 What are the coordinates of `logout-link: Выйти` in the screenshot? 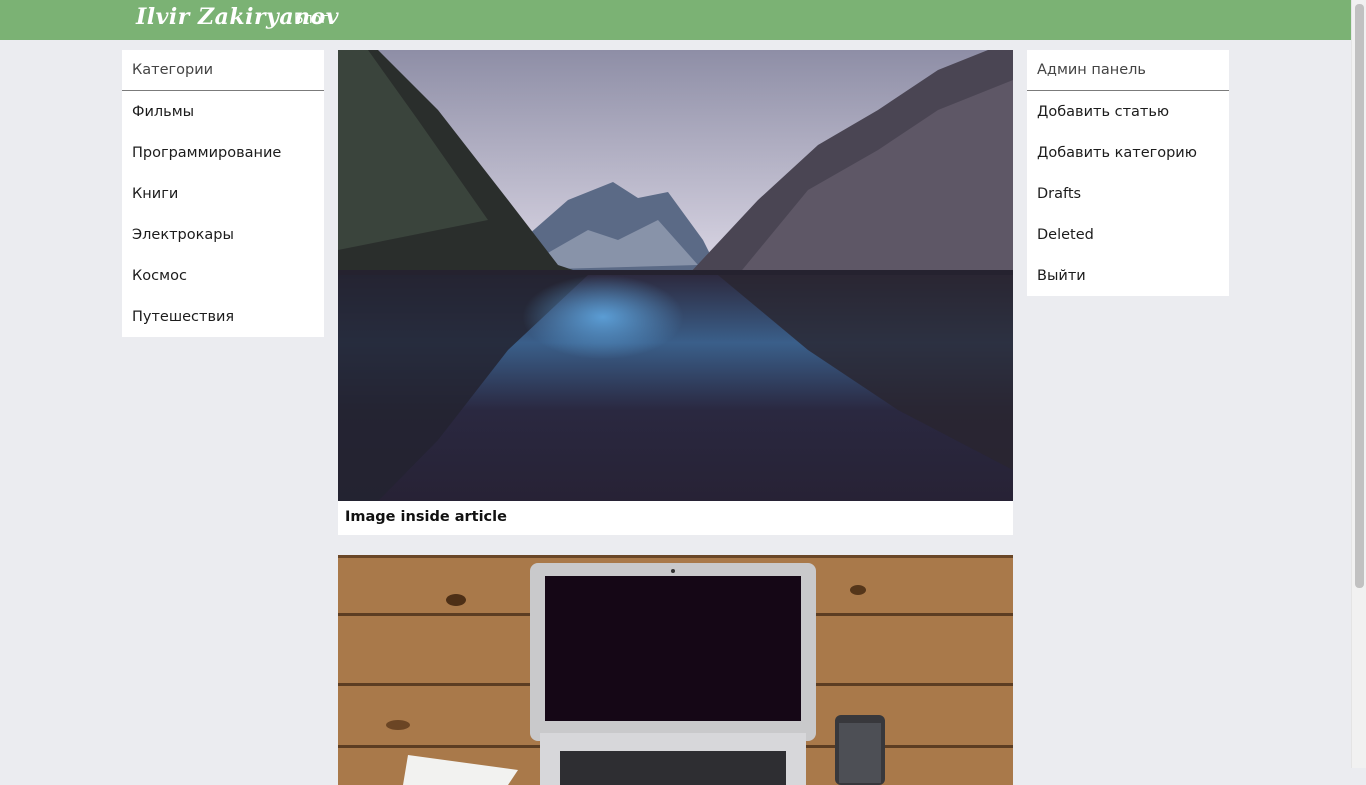 It's located at (1128, 275).